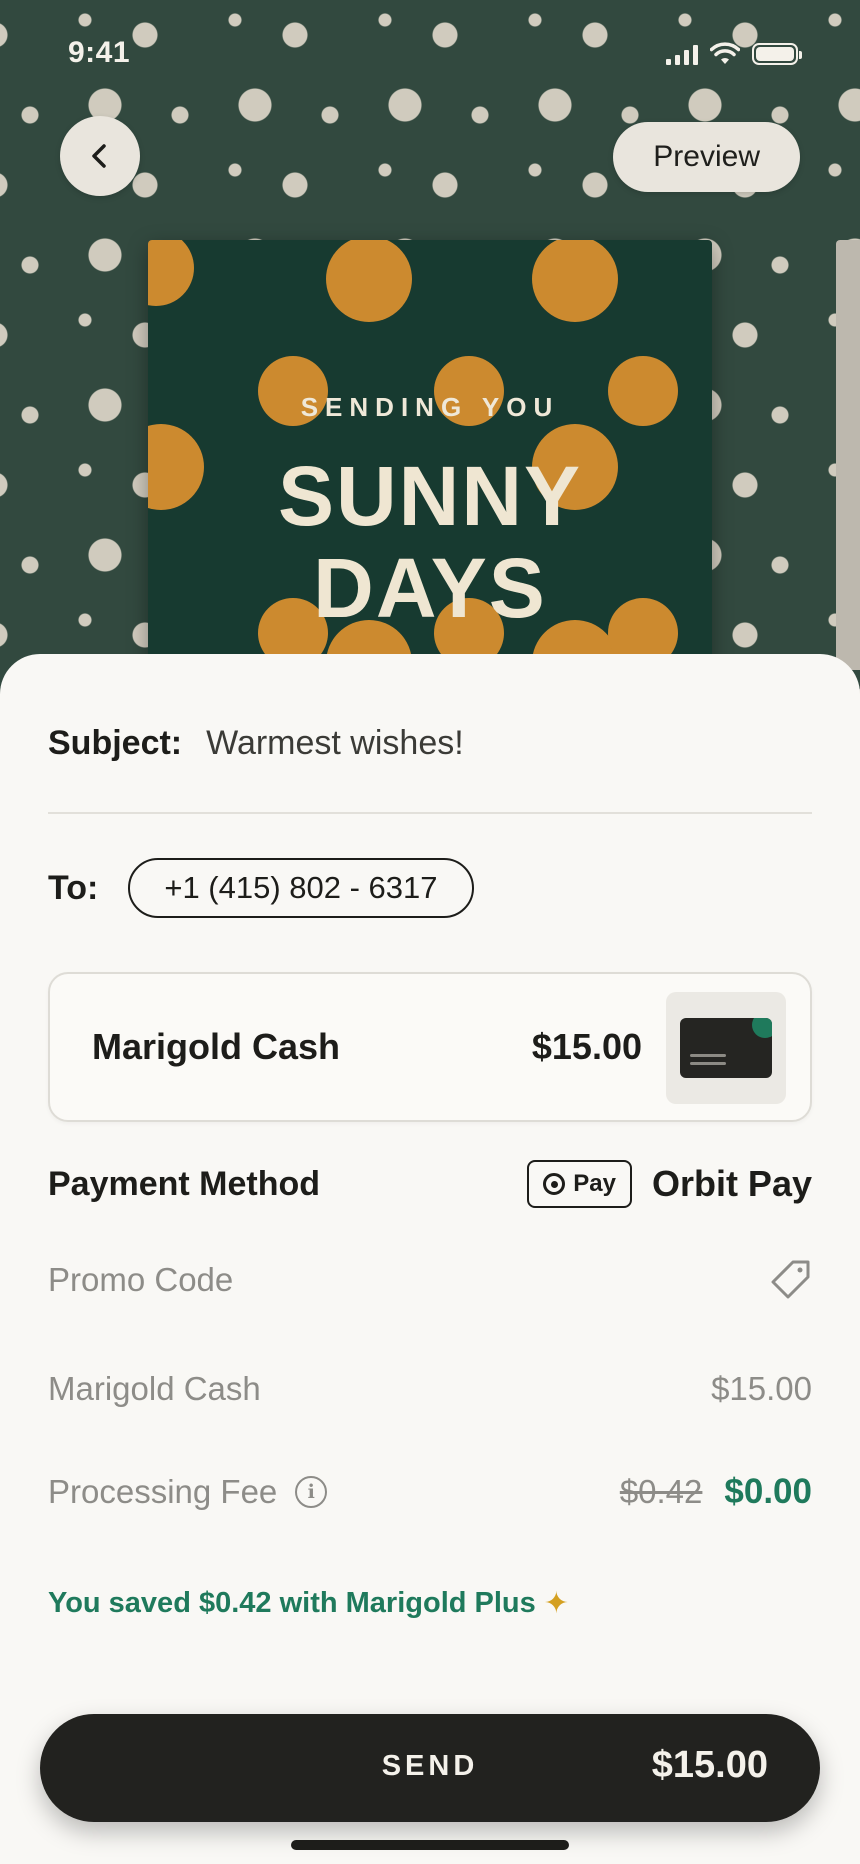 This screenshot has height=1864, width=860. I want to click on product-thumbnail, so click(726, 1048).